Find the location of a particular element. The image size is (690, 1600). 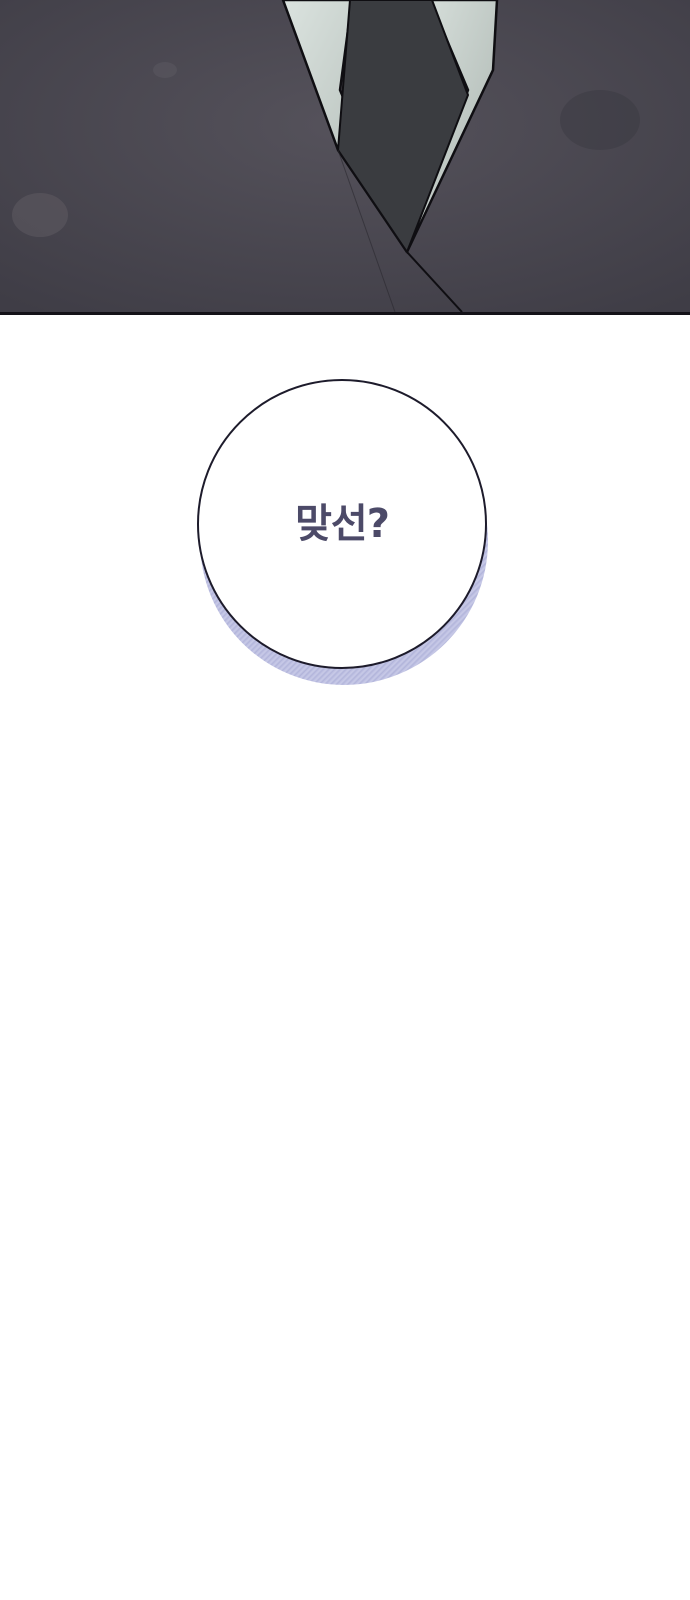

speech-bubble-body: 맞선? is located at coordinates (342, 524).